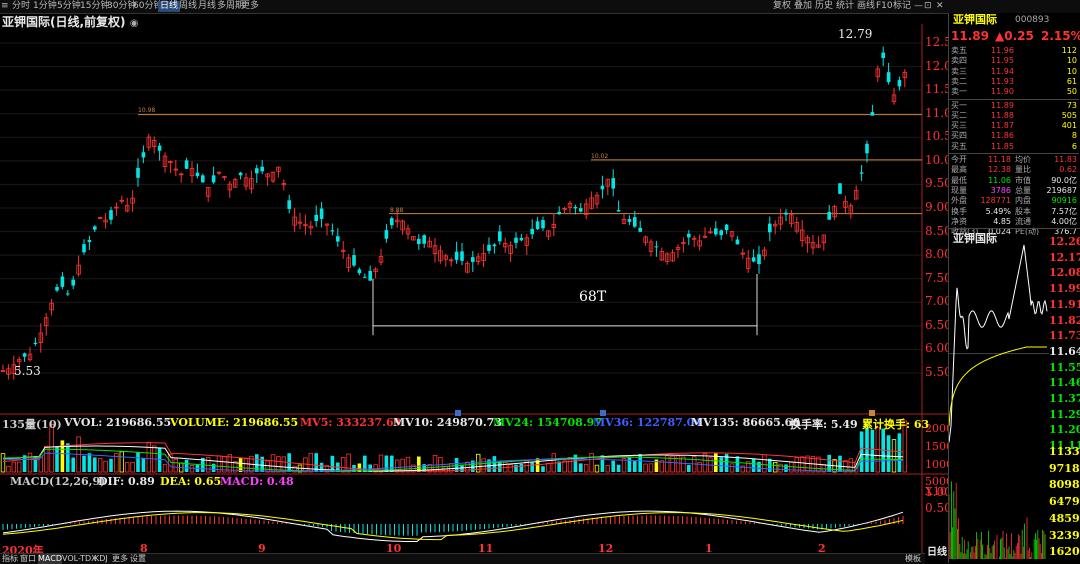  Describe the element at coordinates (230, 6) in the screenshot. I see `tab-multi-period: 多周期` at that location.